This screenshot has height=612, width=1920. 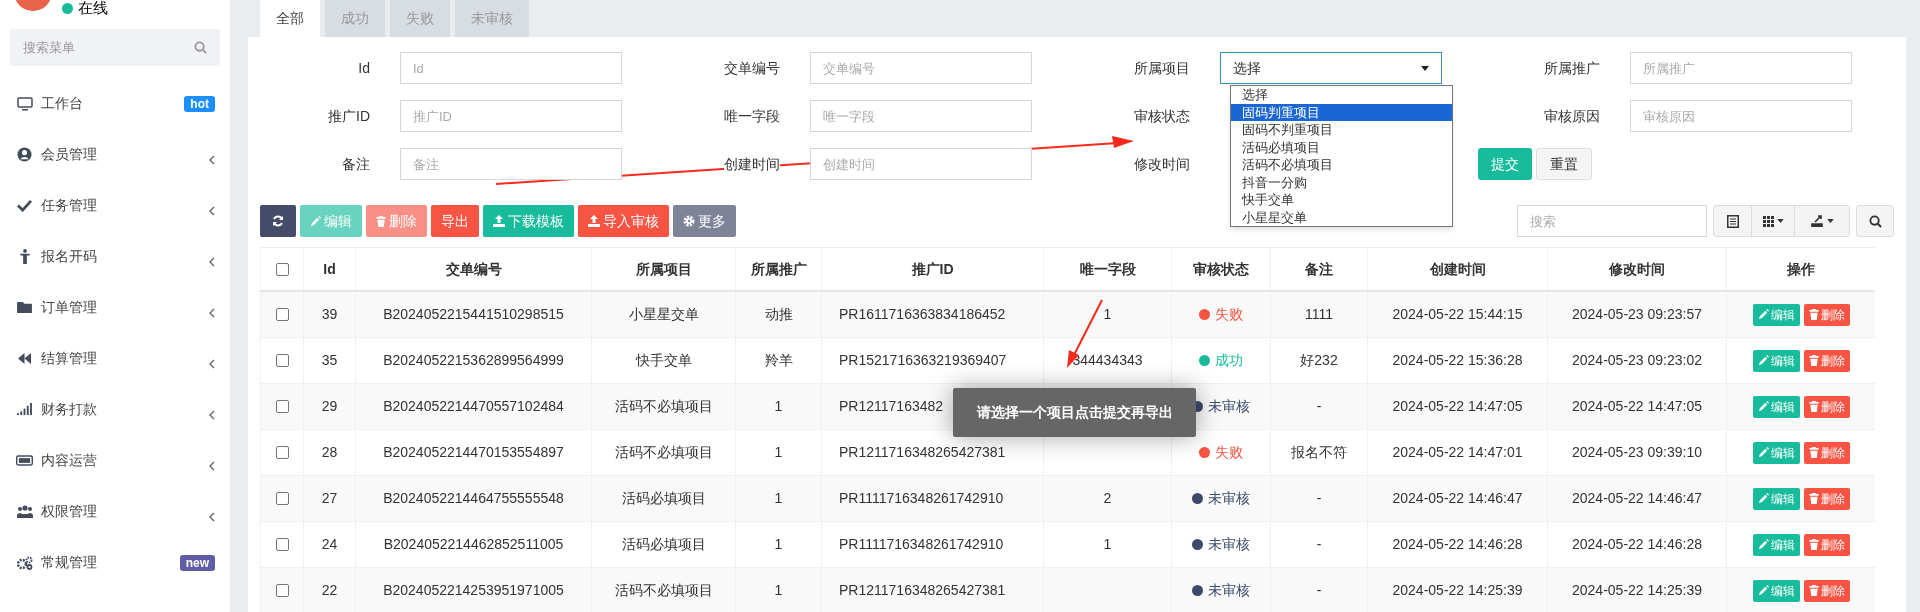 What do you see at coordinates (473, 590) in the screenshot?
I see `table-cell-text: B2024052214253951971005` at bounding box center [473, 590].